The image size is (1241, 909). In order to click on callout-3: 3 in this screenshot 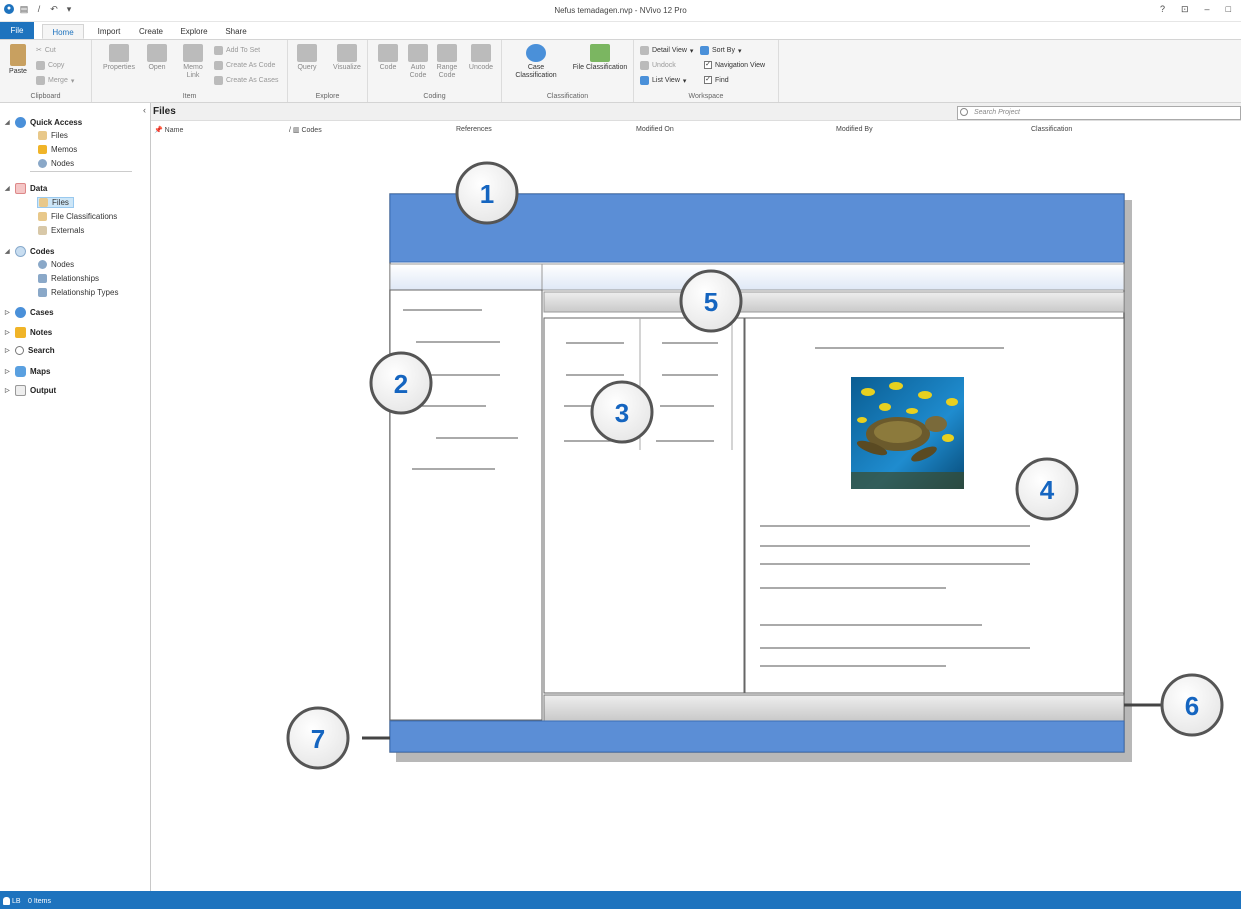, I will do `click(622, 412)`.